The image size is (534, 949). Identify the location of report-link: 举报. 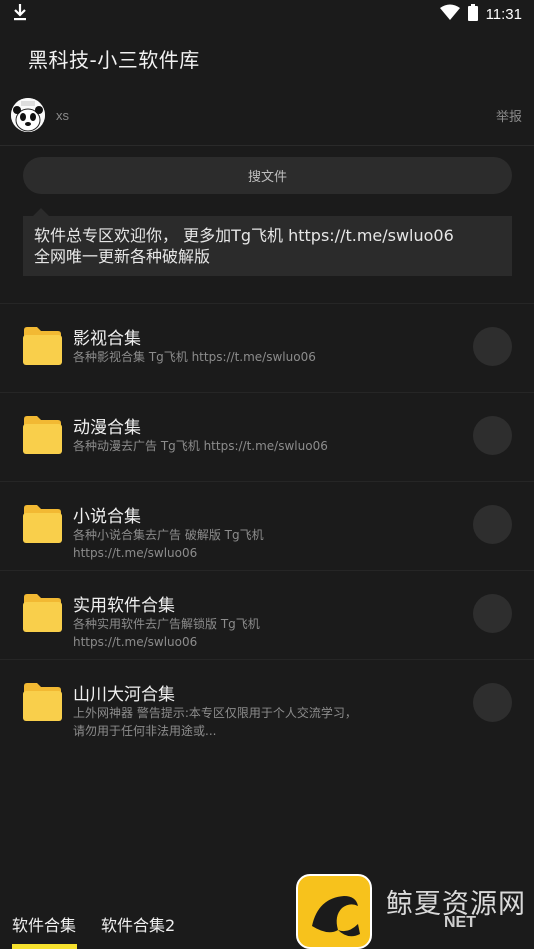
(509, 115).